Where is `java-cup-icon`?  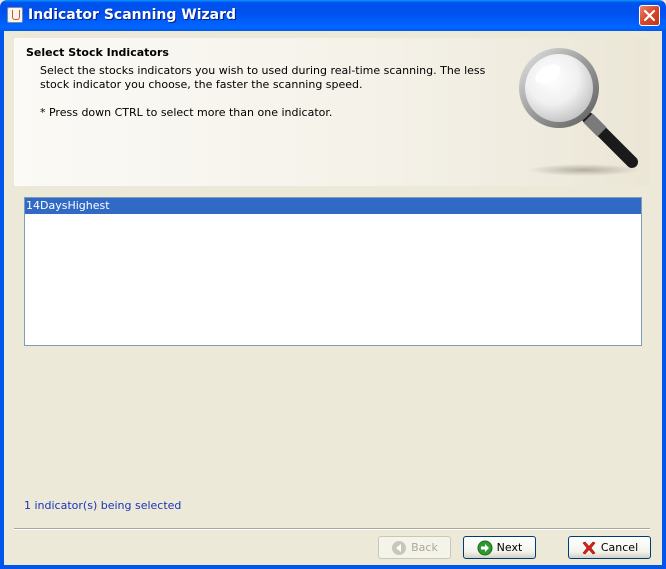 java-cup-icon is located at coordinates (15, 15).